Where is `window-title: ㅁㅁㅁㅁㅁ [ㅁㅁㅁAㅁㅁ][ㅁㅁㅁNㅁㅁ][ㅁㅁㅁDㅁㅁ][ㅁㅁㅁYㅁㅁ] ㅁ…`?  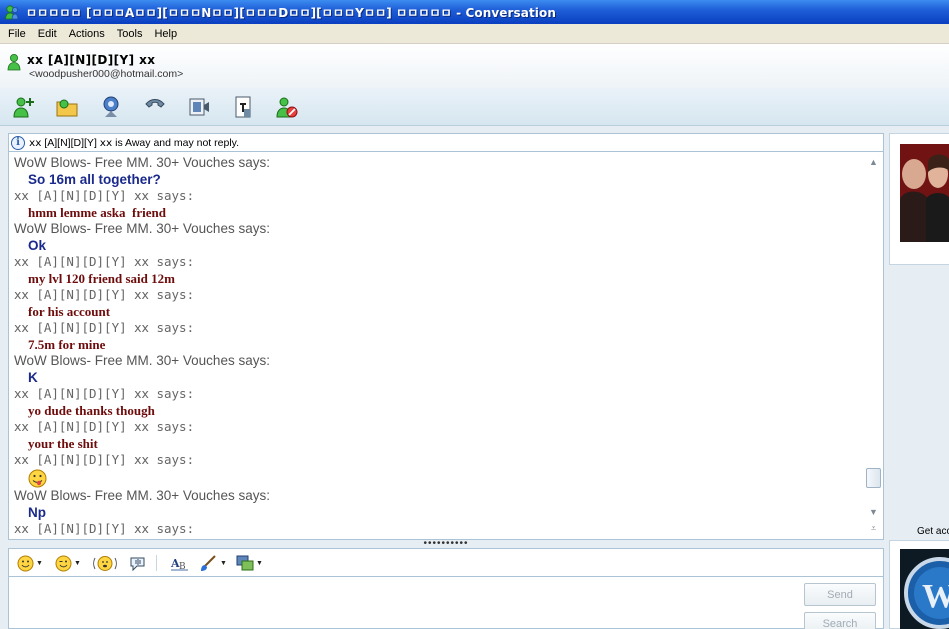
window-title: ㅁㅁㅁㅁㅁ [ㅁㅁㅁAㅁㅁ][ㅁㅁㅁNㅁㅁ][ㅁㅁㅁDㅁㅁ][ㅁㅁㅁYㅁㅁ] ㅁ… is located at coordinates (291, 12).